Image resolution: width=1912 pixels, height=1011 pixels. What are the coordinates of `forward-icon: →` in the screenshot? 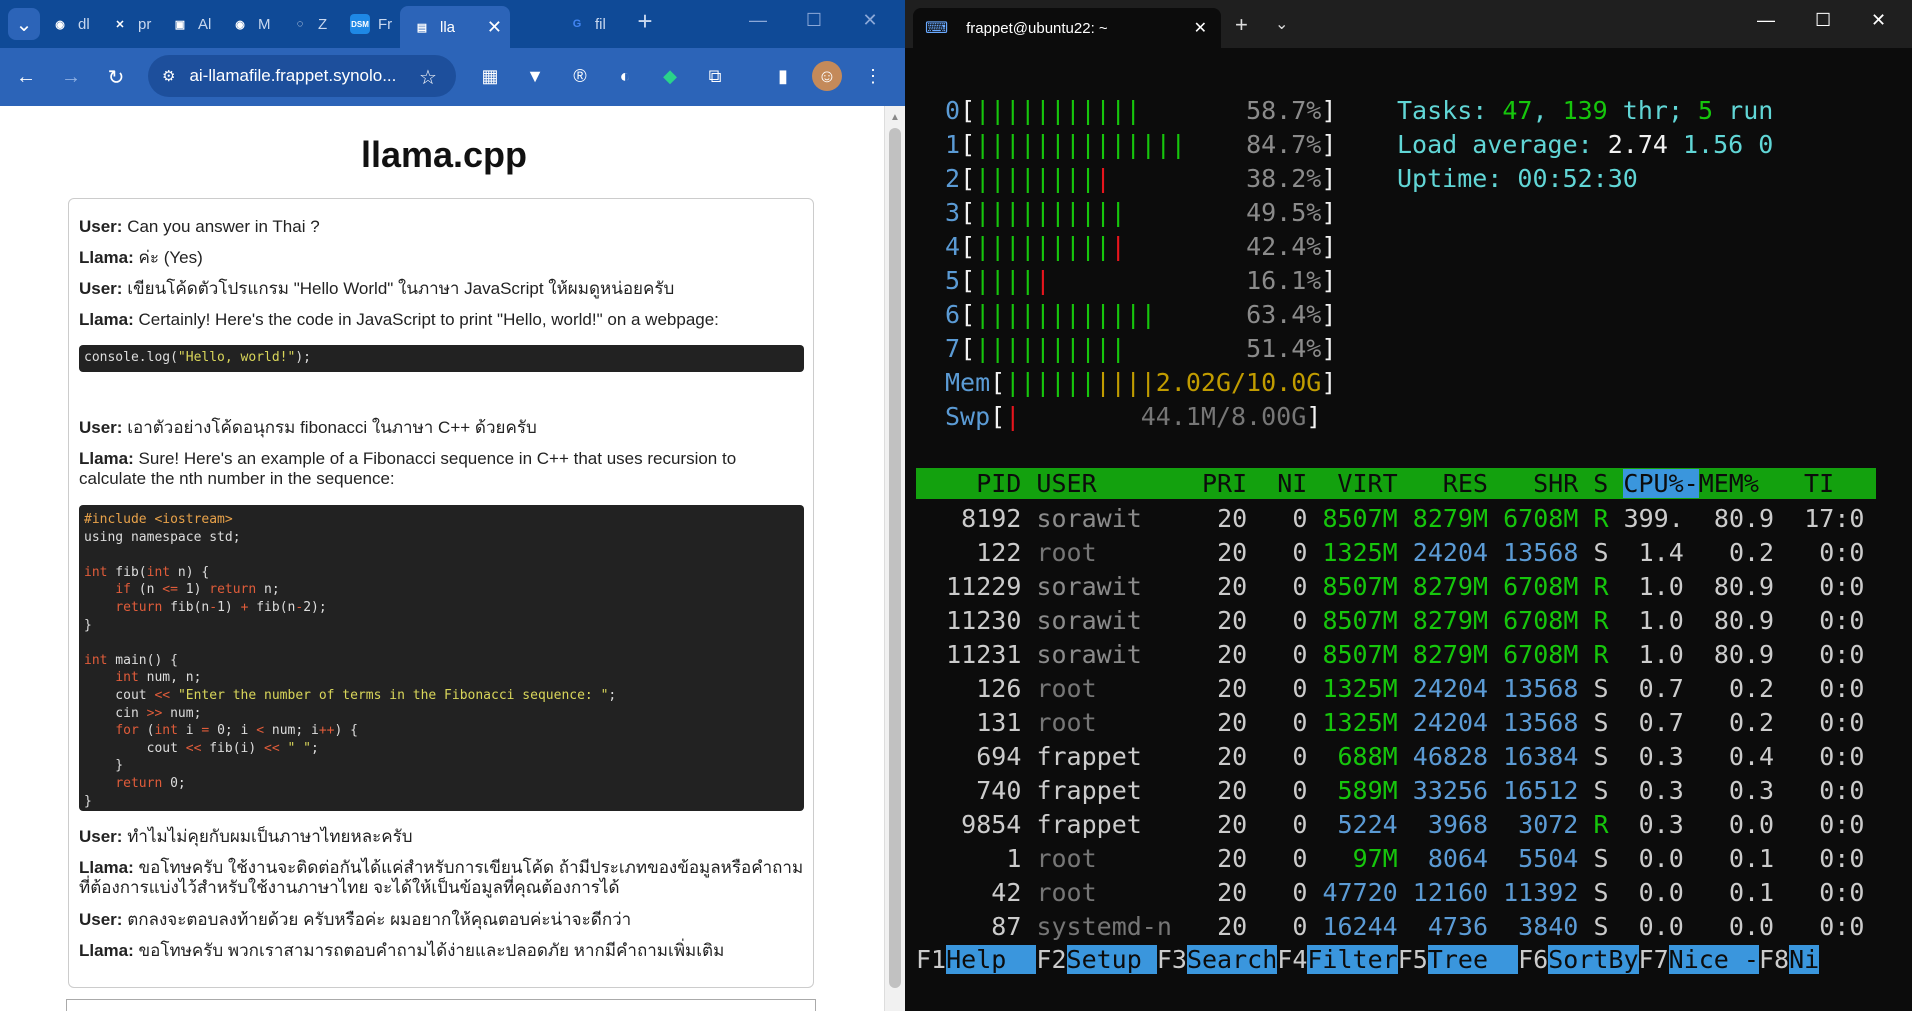 It's located at (71, 77).